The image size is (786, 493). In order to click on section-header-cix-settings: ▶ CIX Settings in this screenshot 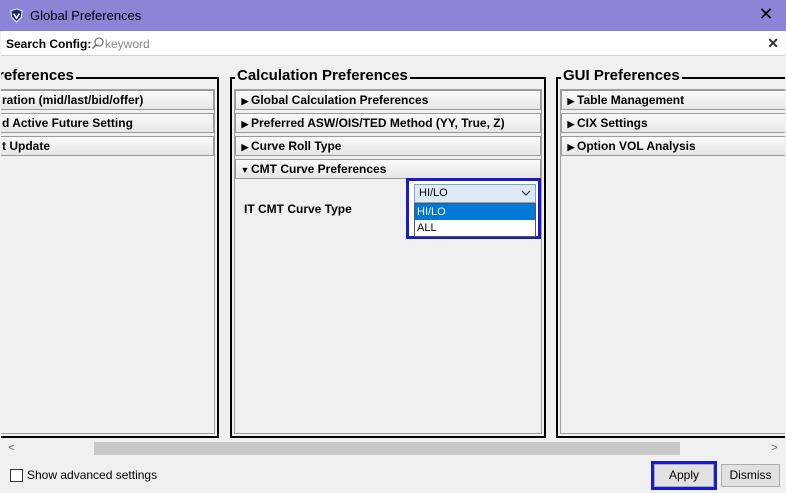, I will do `click(673, 123)`.